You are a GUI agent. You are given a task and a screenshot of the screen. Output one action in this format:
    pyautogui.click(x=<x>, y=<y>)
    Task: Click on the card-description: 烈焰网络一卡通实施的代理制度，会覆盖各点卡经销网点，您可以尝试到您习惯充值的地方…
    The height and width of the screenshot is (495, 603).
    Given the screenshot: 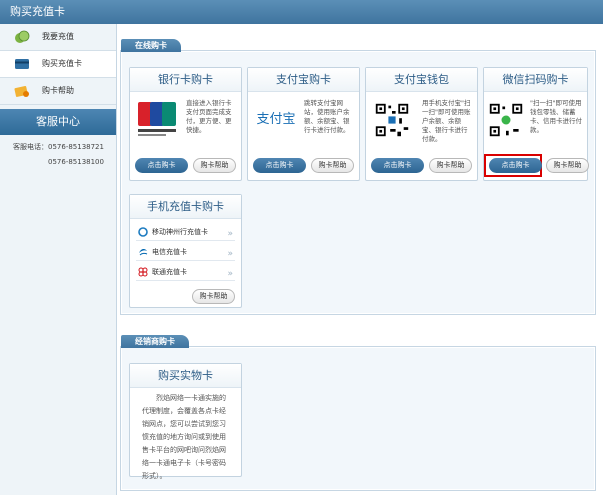 What is the action you would take?
    pyautogui.click(x=184, y=437)
    